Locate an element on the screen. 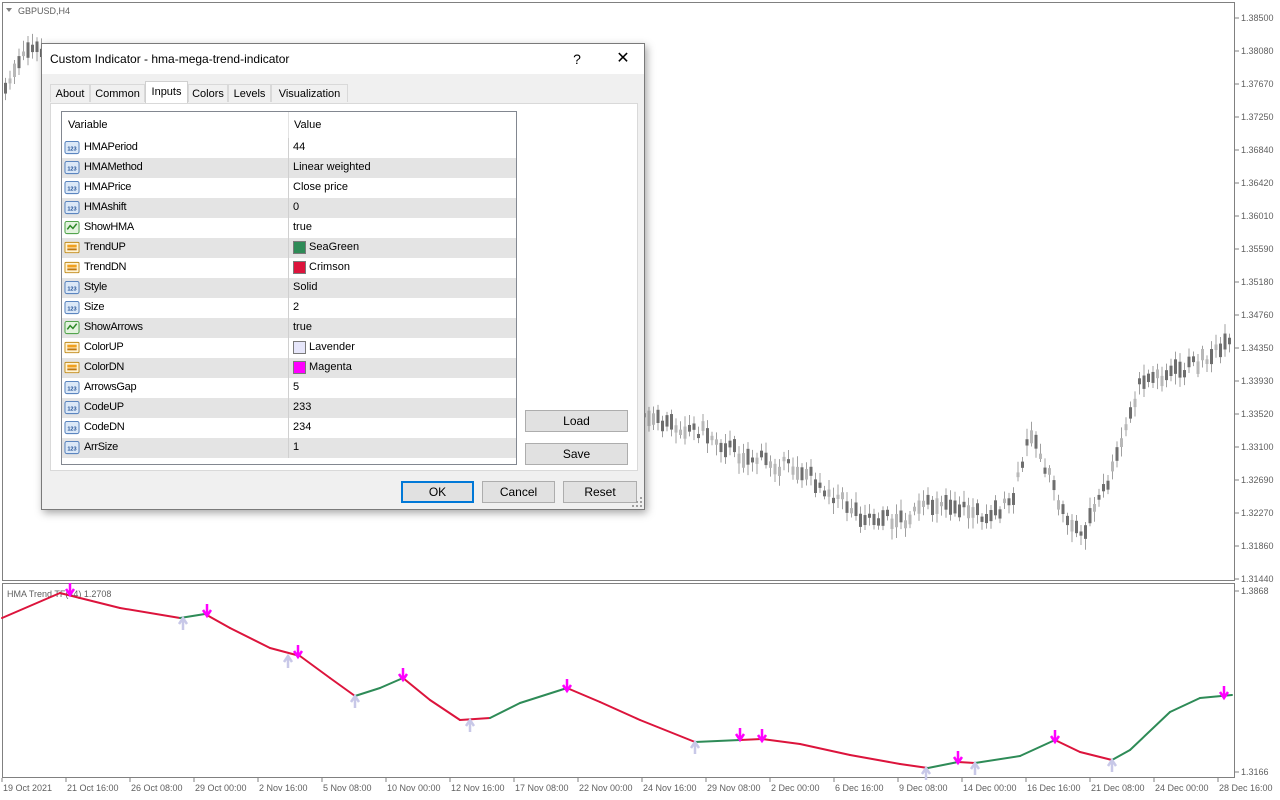 The width and height of the screenshot is (1280, 800). variable-value: 1 is located at coordinates (296, 447).